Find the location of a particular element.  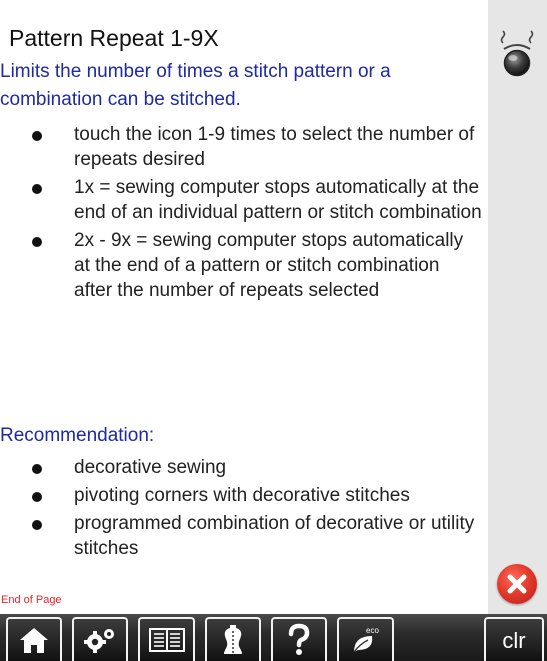

list-item-text: decorative sewing is located at coordinates (150, 467).